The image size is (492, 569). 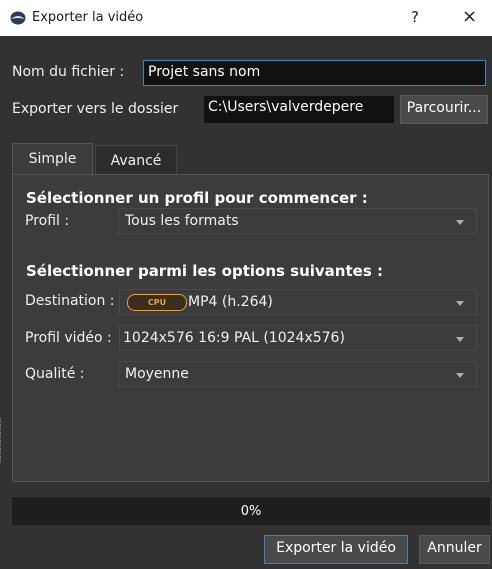 I want to click on cpu-badge: CPU, so click(x=157, y=302).